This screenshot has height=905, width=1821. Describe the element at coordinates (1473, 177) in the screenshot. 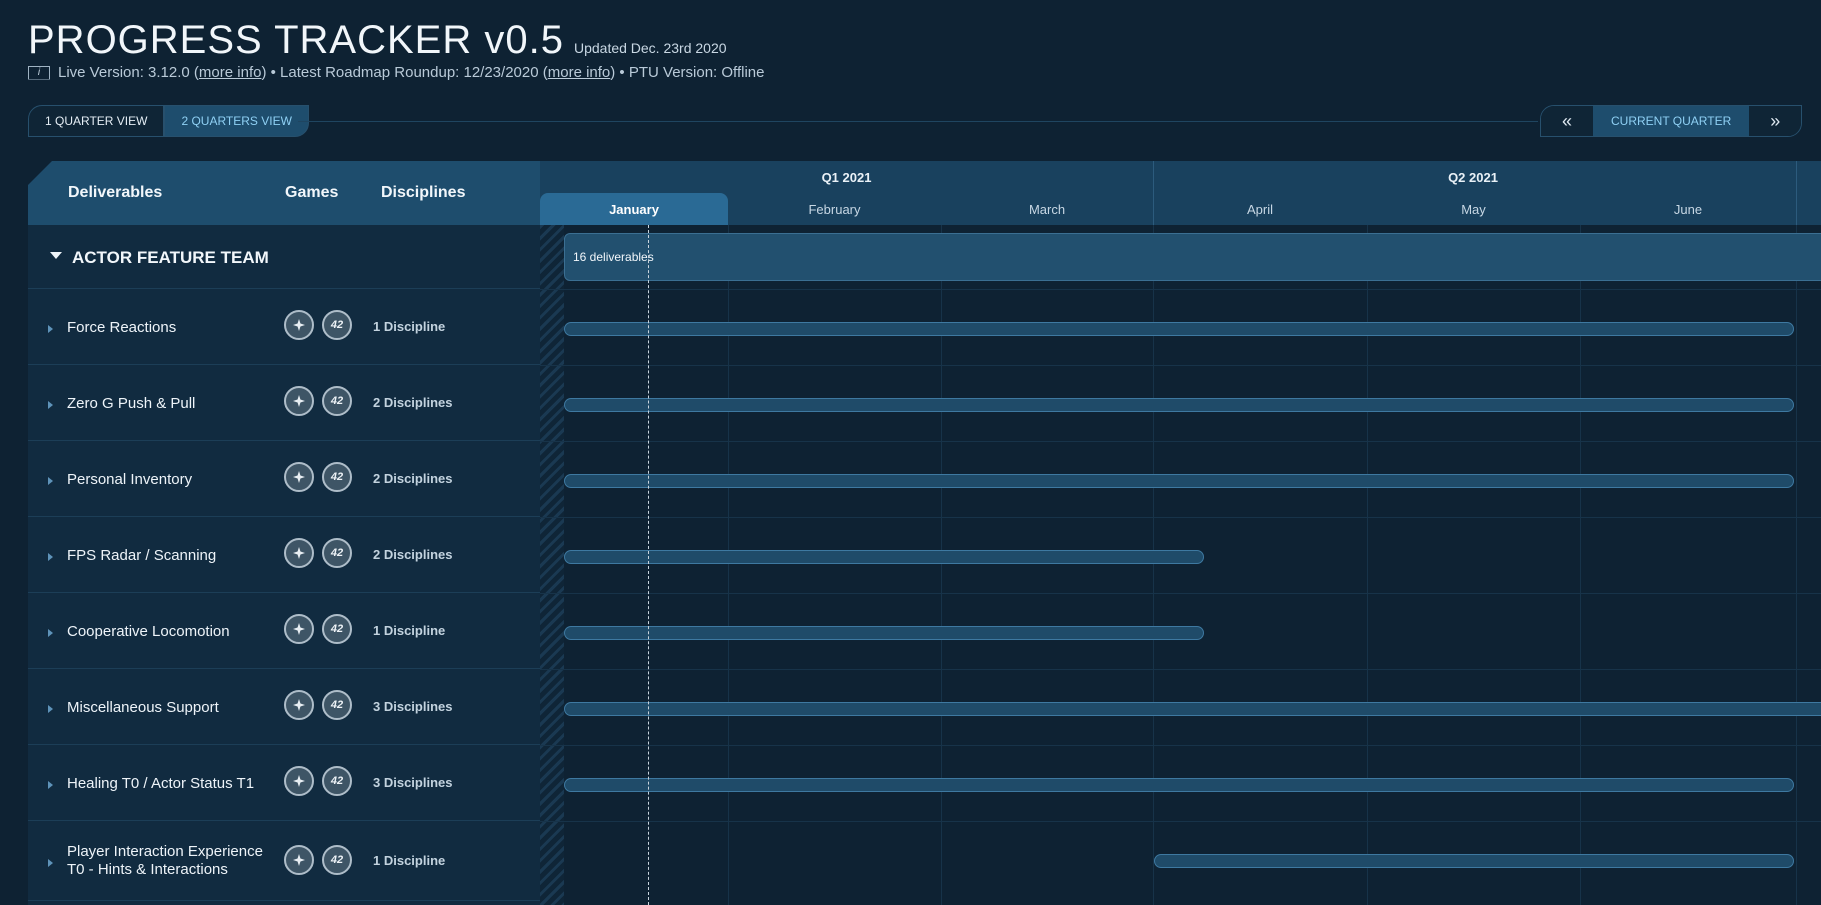

I see `quarter-label: Q2 2021` at that location.